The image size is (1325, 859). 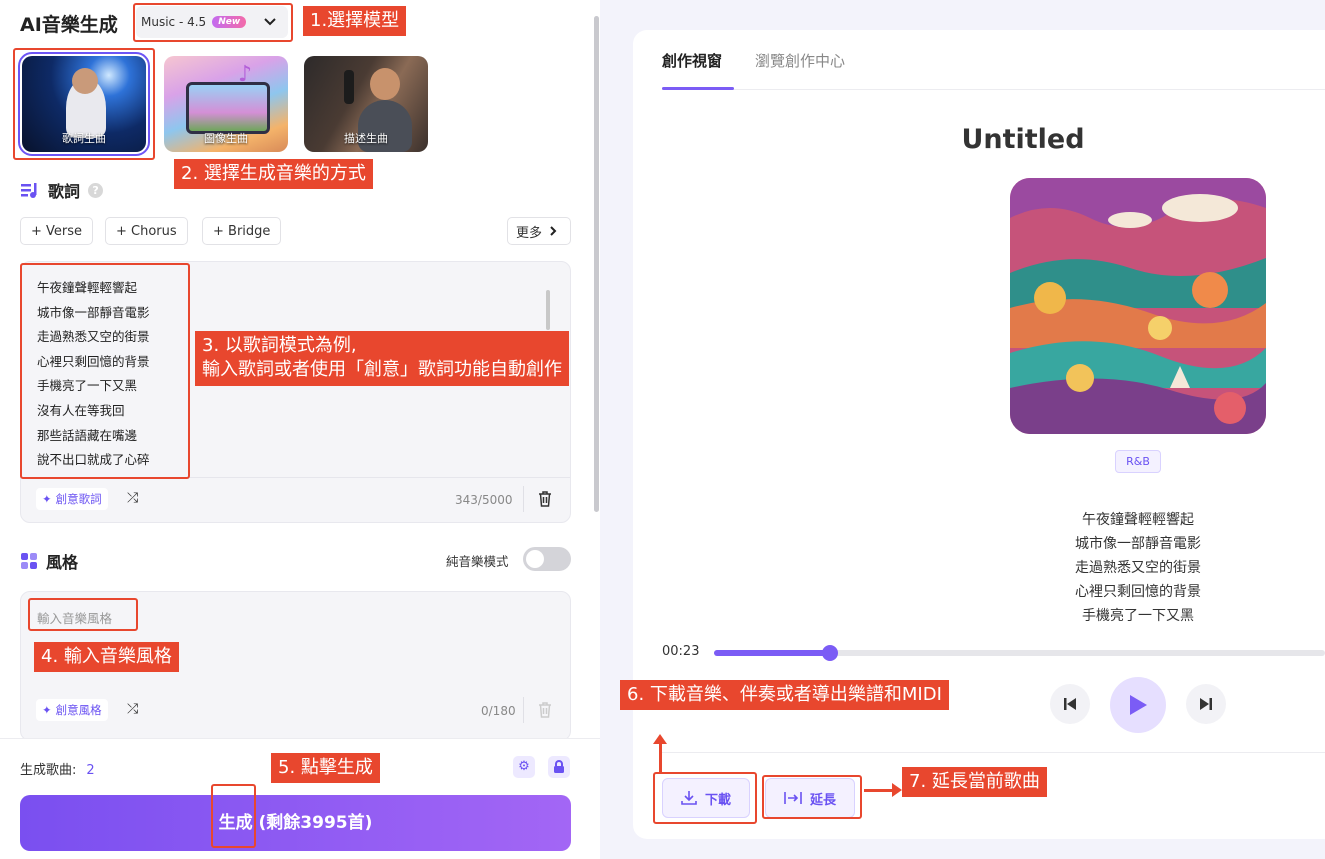 What do you see at coordinates (366, 104) in the screenshot?
I see `mode-card-description: 描述生曲` at bounding box center [366, 104].